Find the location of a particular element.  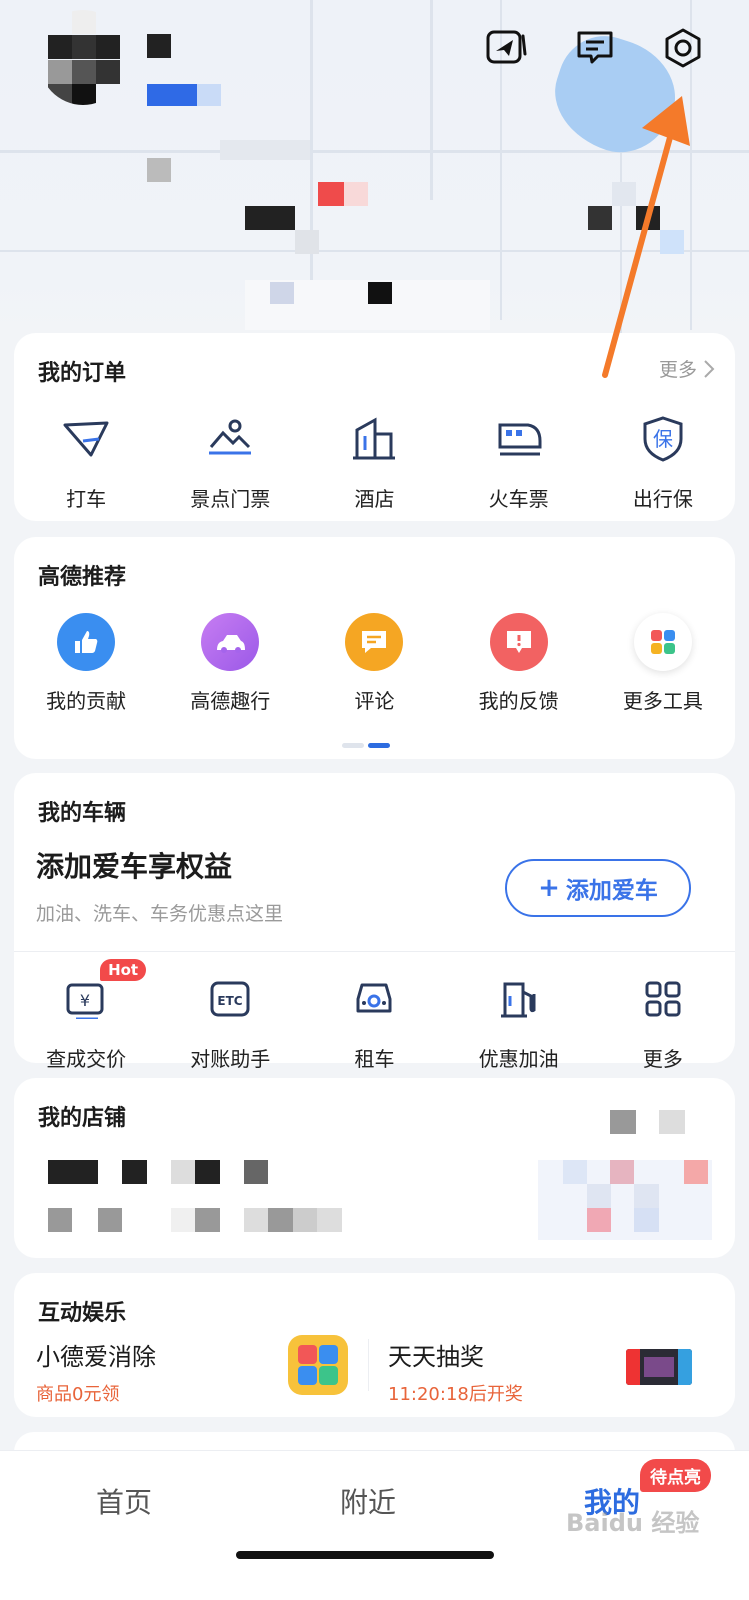

etc-icon: ETC is located at coordinates (230, 999).